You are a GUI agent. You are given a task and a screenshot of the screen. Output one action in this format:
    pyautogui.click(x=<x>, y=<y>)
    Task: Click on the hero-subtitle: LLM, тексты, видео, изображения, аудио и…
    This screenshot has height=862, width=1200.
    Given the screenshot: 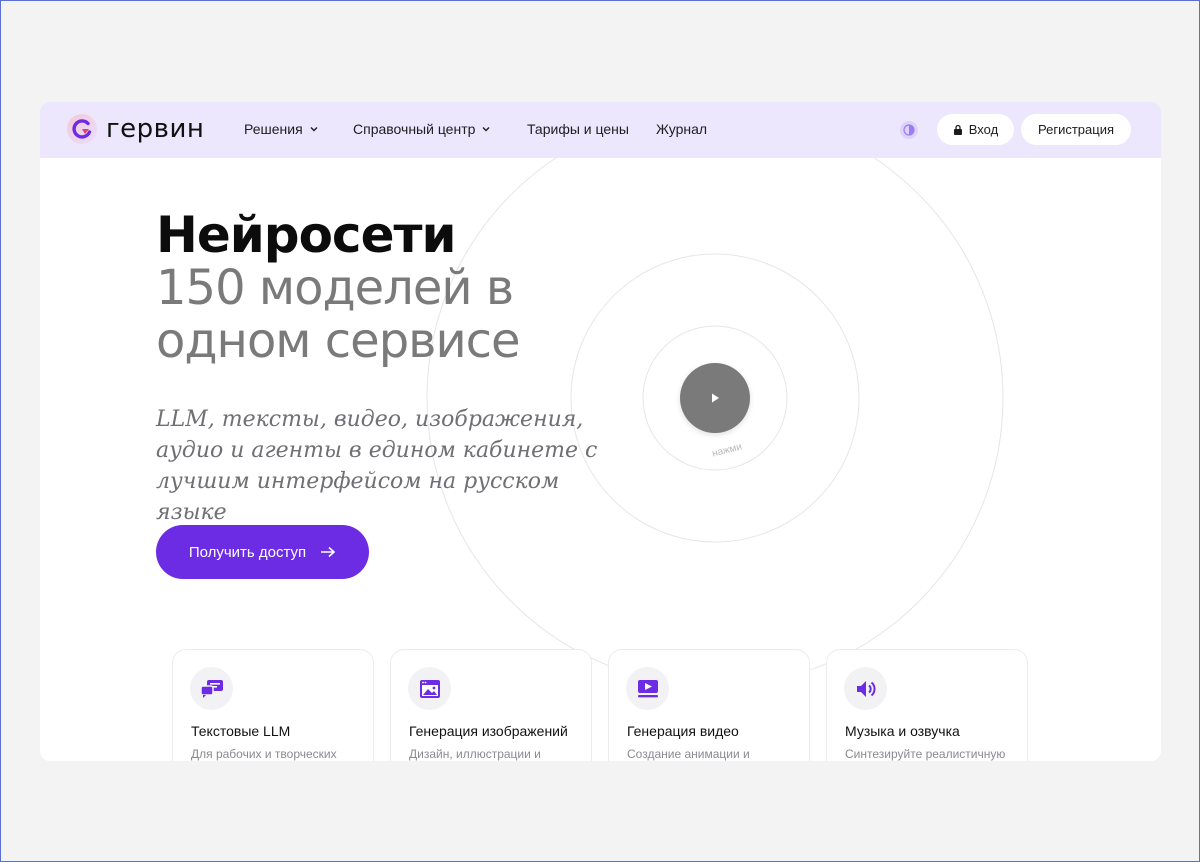 What is the action you would take?
    pyautogui.click(x=377, y=466)
    